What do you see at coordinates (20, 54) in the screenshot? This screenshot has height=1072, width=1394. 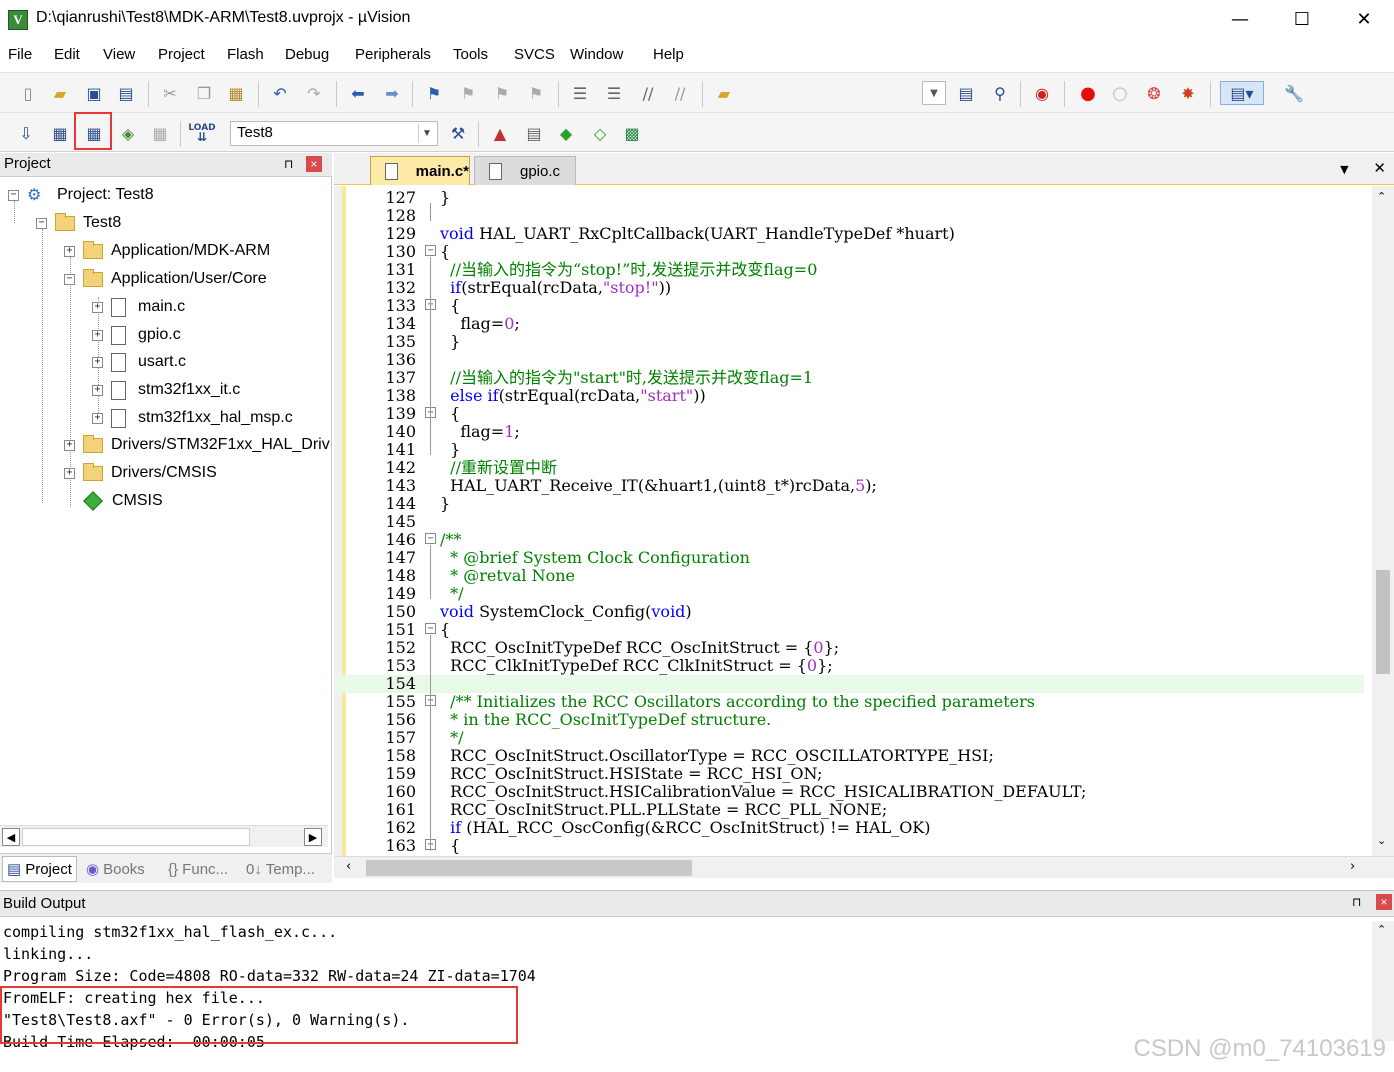 I see `menu-file: File` at bounding box center [20, 54].